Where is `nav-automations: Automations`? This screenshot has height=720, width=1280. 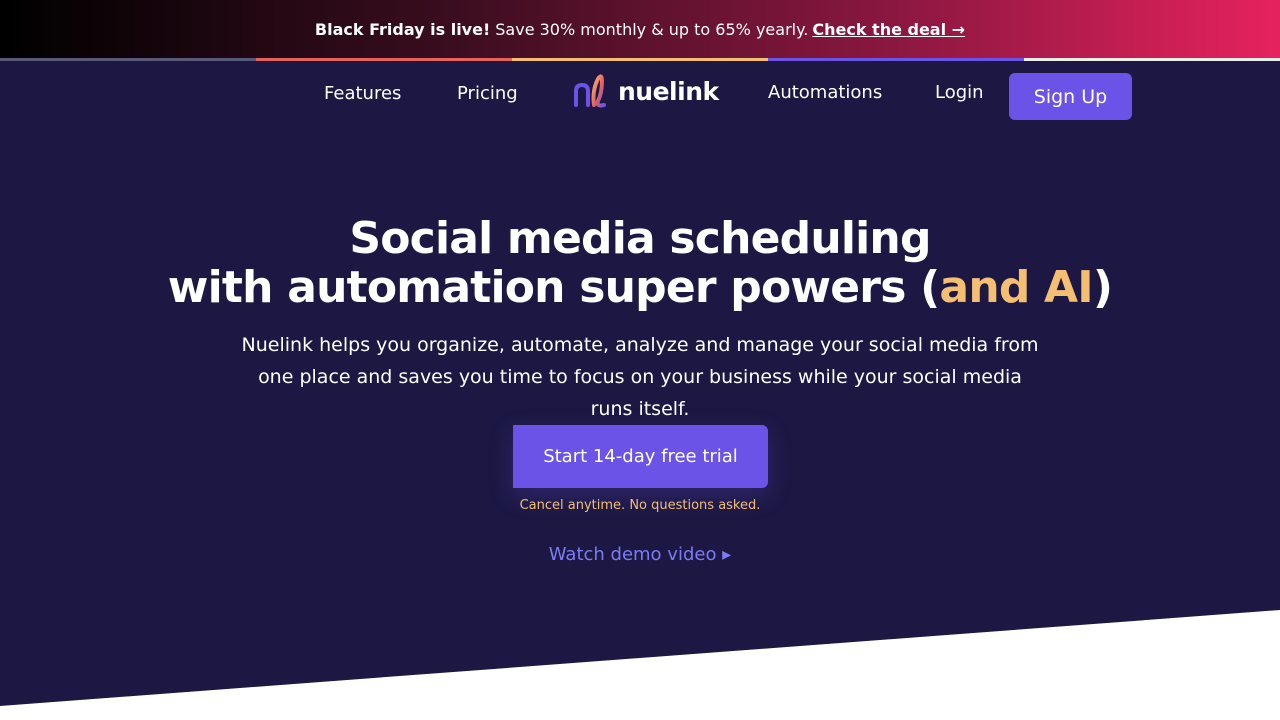
nav-automations: Automations is located at coordinates (825, 92).